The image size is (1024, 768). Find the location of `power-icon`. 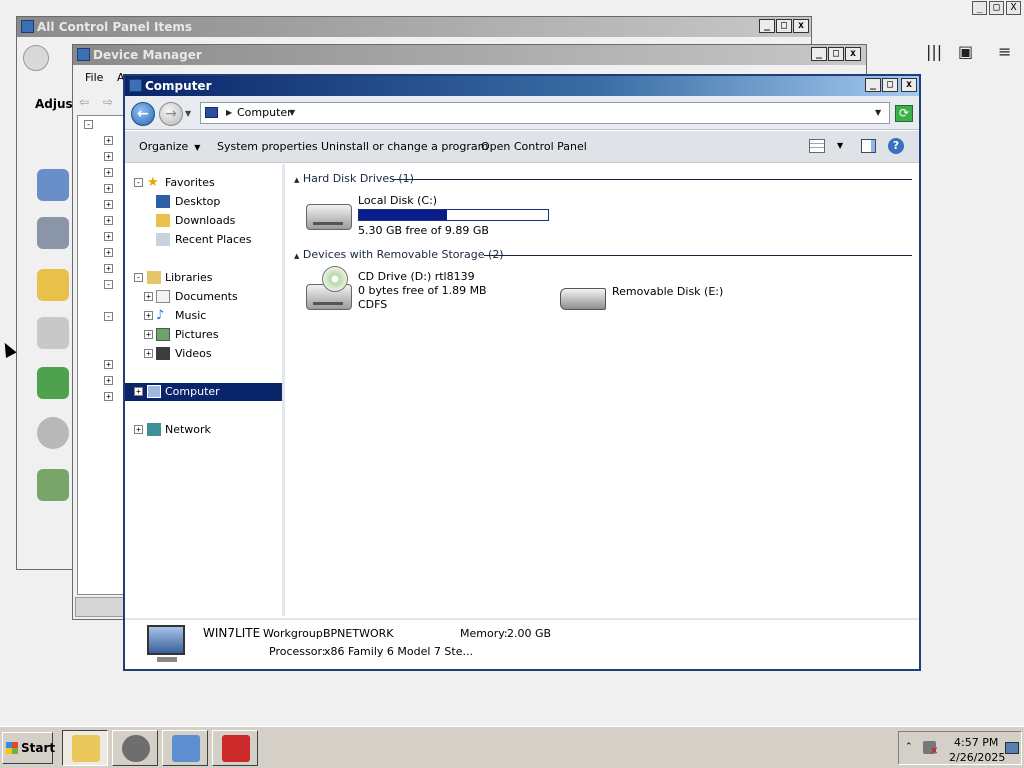

power-icon is located at coordinates (53, 383).